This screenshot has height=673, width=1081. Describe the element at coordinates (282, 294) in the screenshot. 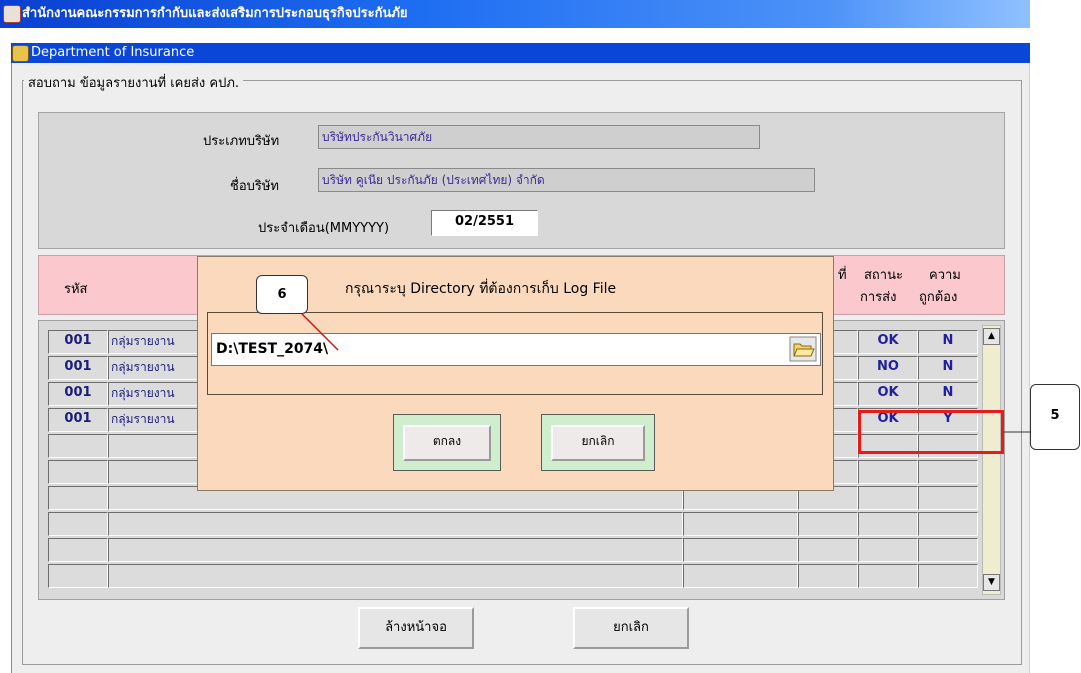

I see `callout-step-6: 6` at that location.